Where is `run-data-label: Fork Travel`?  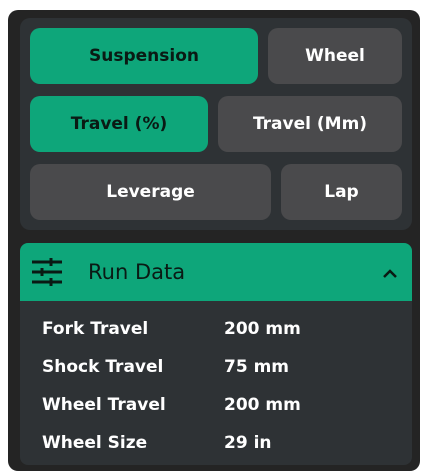
run-data-label: Fork Travel is located at coordinates (95, 329).